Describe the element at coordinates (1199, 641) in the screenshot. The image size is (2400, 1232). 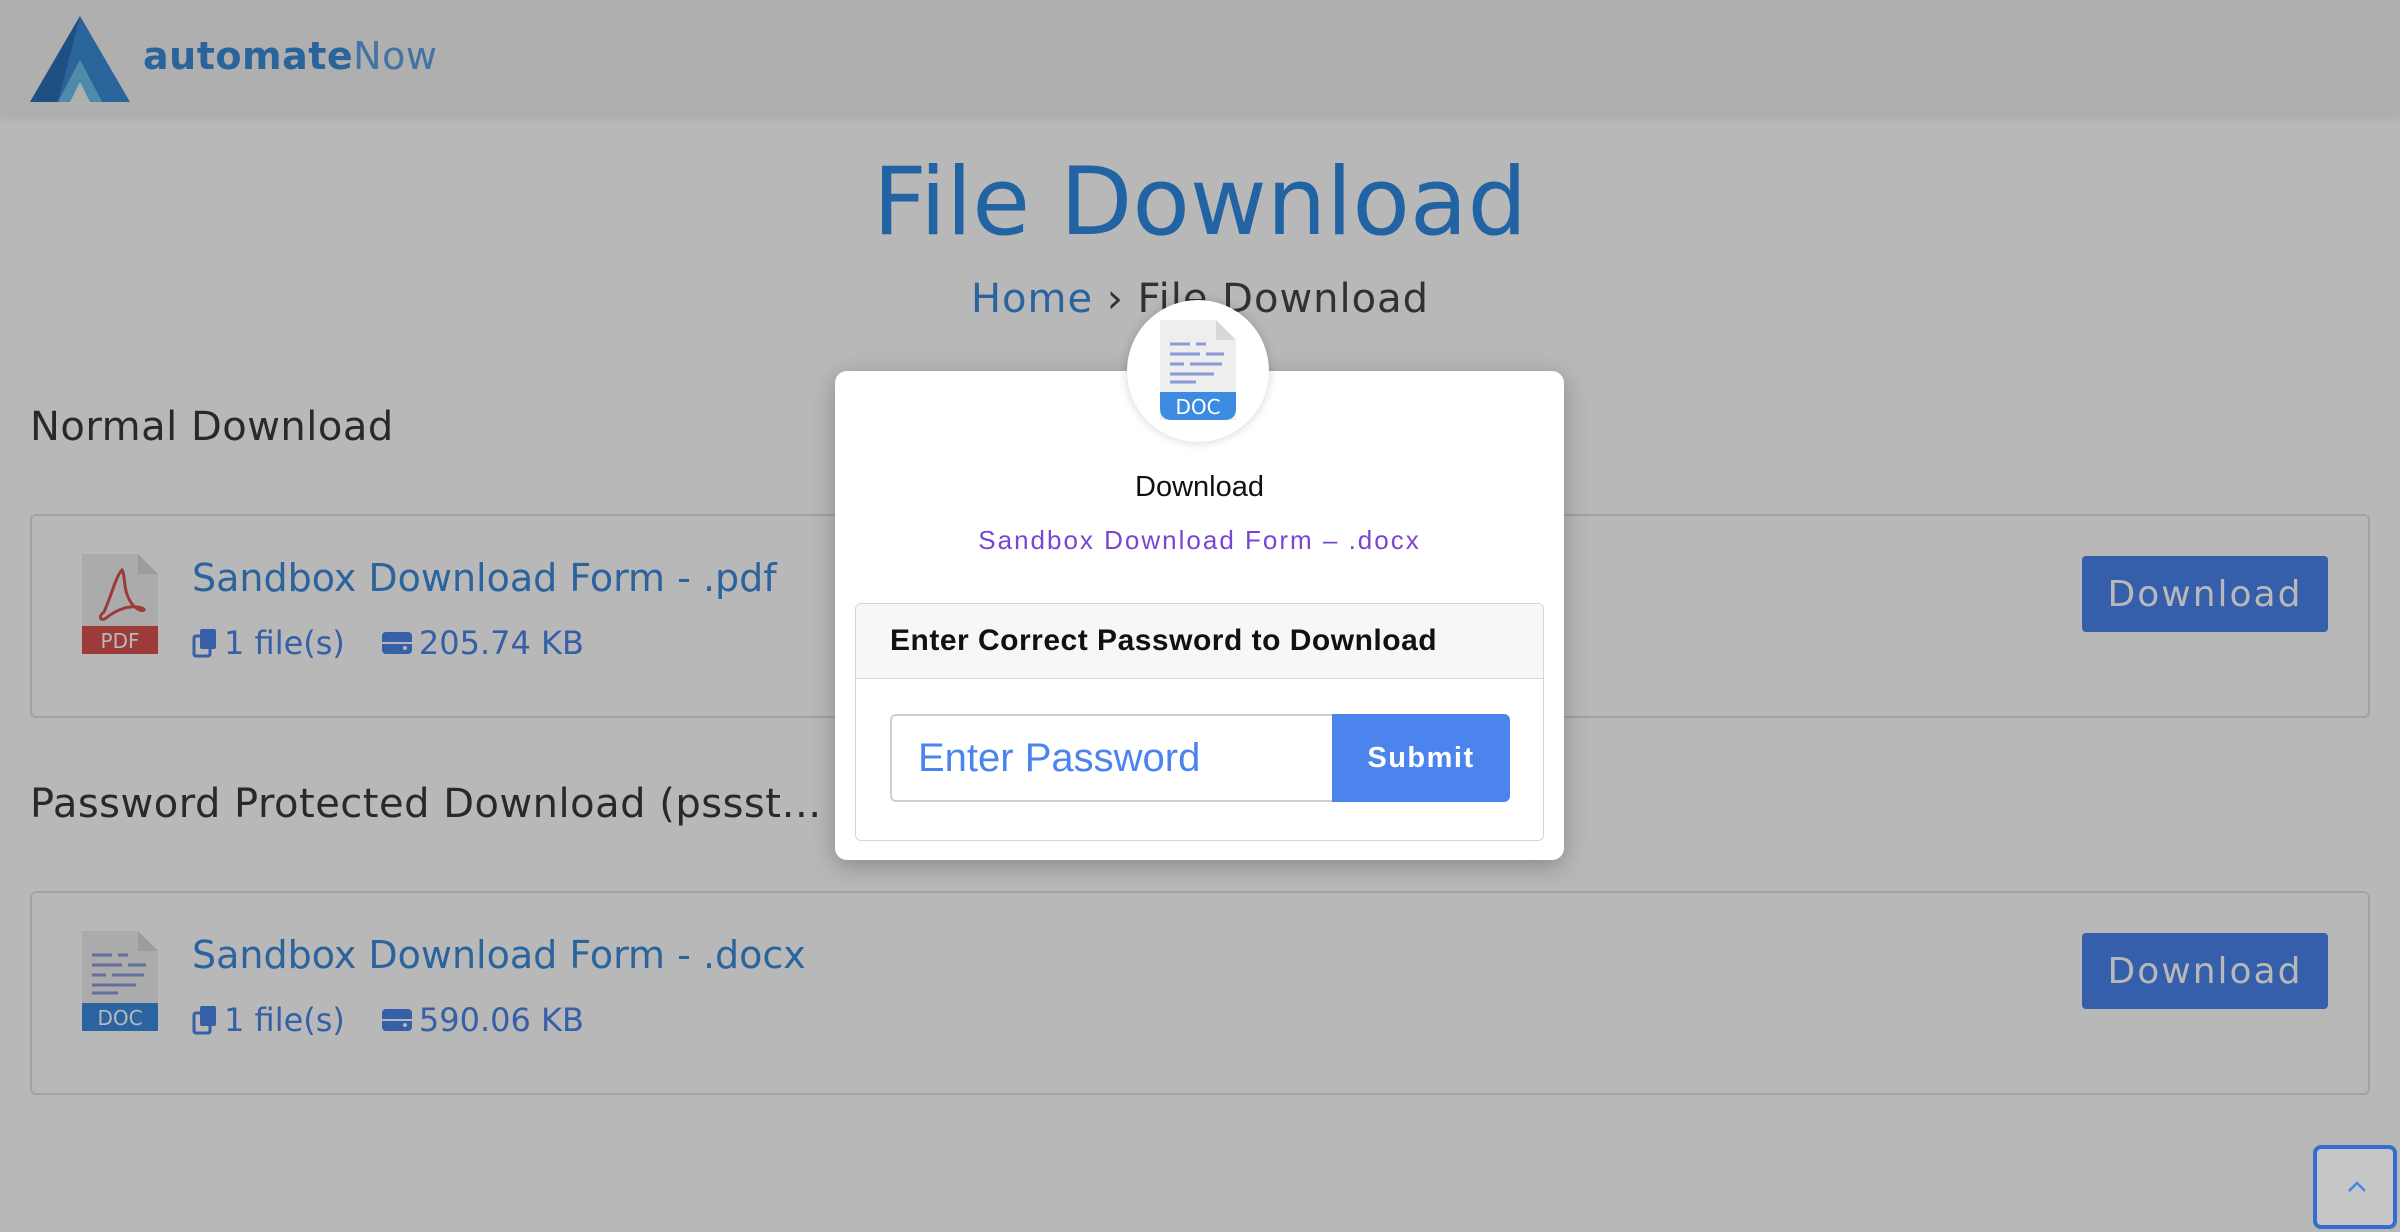
I see `password-panel-heading: Enter Correct Password to Download` at that location.